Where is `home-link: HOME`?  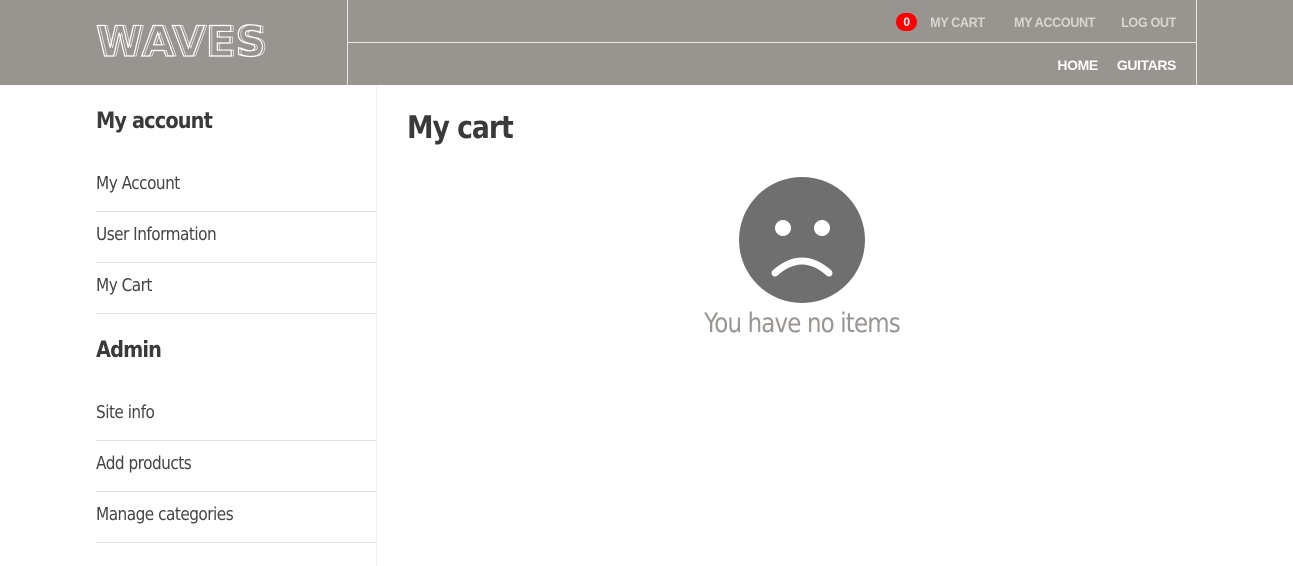 home-link: HOME is located at coordinates (1077, 65).